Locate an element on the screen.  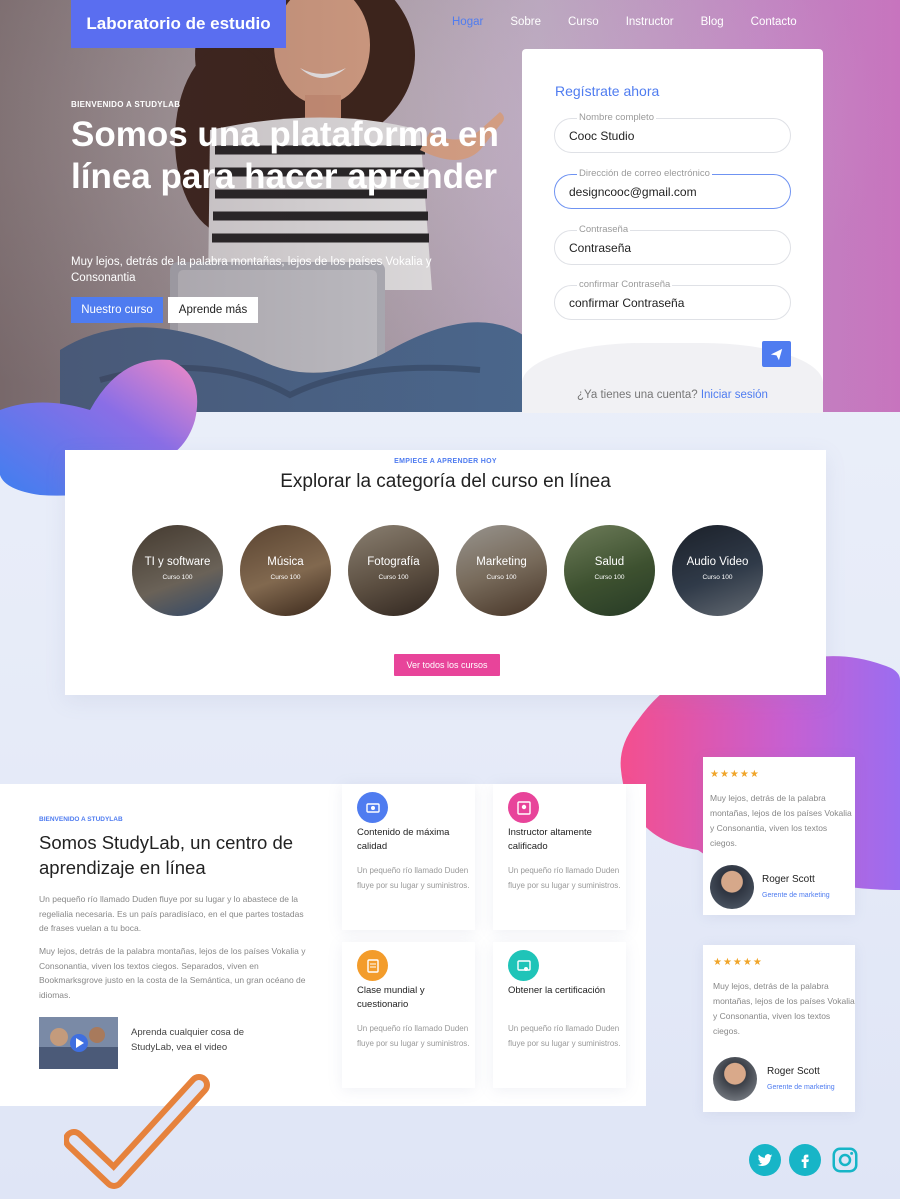
feature-title: Obtener la certificación is located at coordinates (557, 990).